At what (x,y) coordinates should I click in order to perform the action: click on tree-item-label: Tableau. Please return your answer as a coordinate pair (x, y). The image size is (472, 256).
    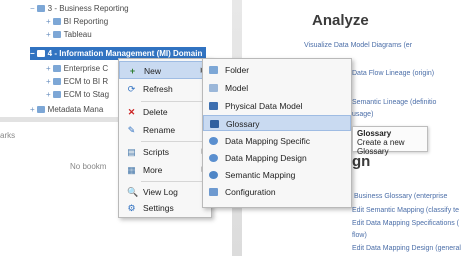
    Looking at the image, I should click on (77, 34).